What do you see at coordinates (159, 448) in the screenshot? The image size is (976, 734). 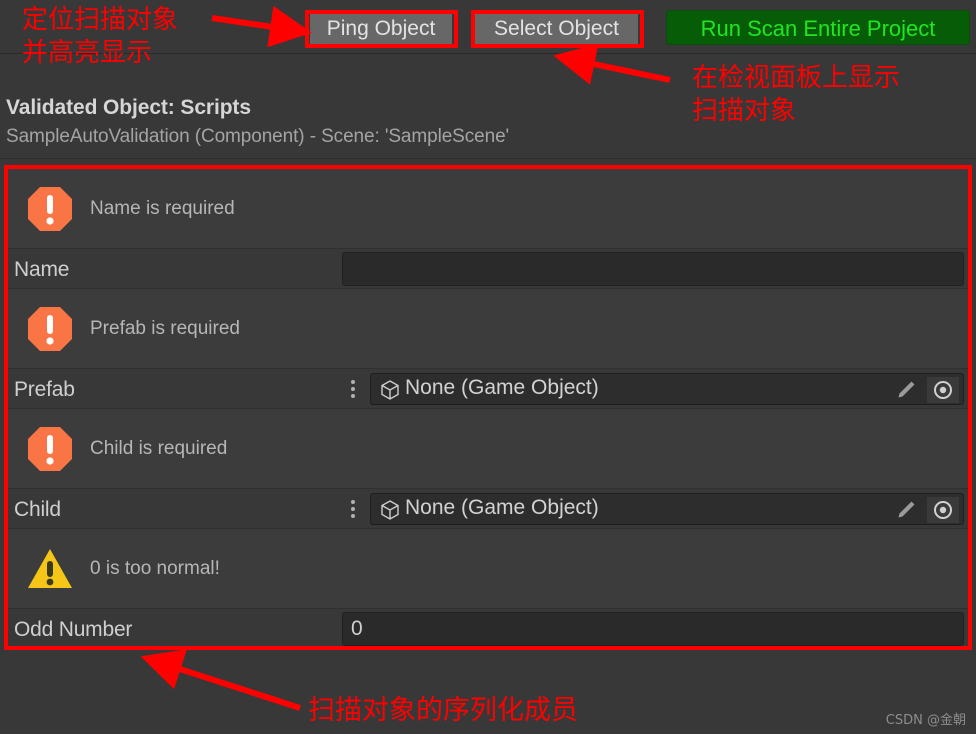 I see `help-box-message: Child is required` at bounding box center [159, 448].